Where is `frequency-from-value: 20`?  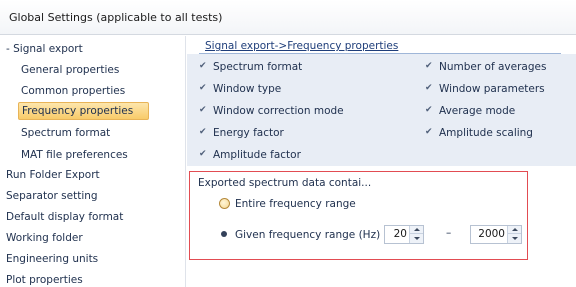
frequency-from-value: 20 is located at coordinates (400, 234).